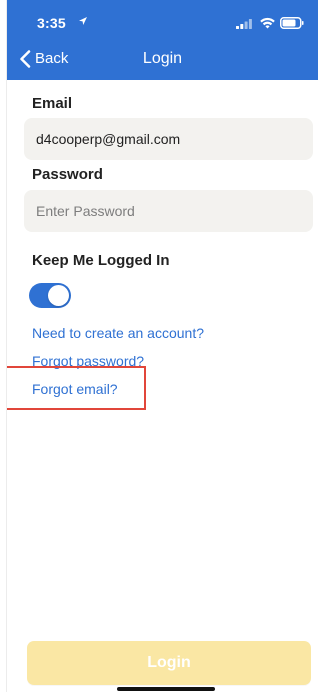 This screenshot has height=692, width=320. What do you see at coordinates (168, 211) in the screenshot?
I see `password-field: Enter Password` at bounding box center [168, 211].